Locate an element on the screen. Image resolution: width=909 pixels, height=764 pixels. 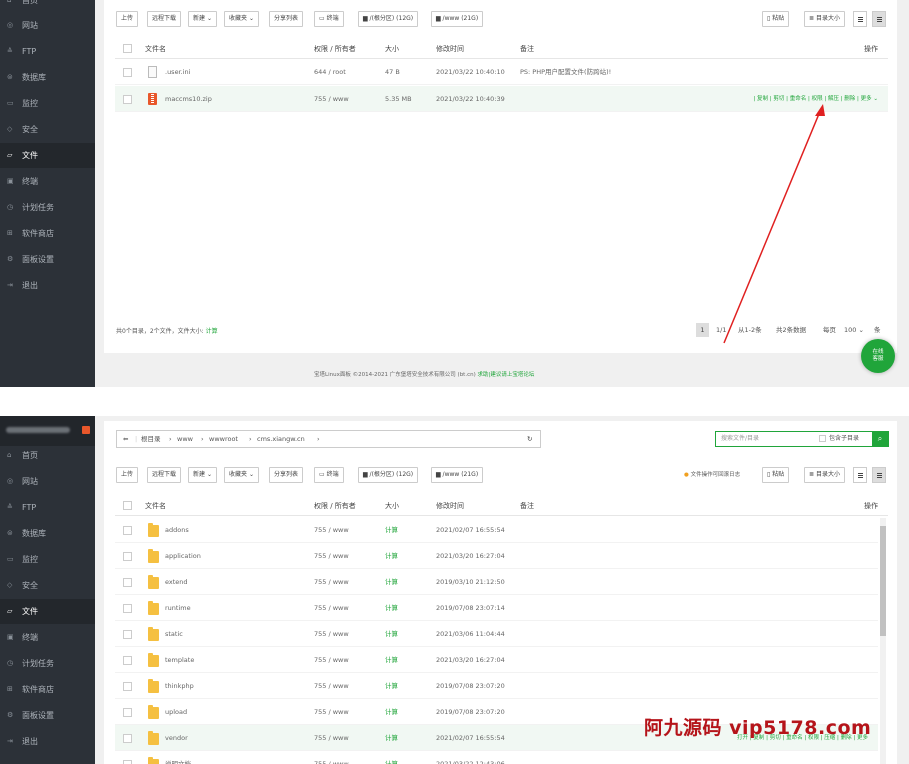
search-icon: ⌕ is located at coordinates (880, 439).